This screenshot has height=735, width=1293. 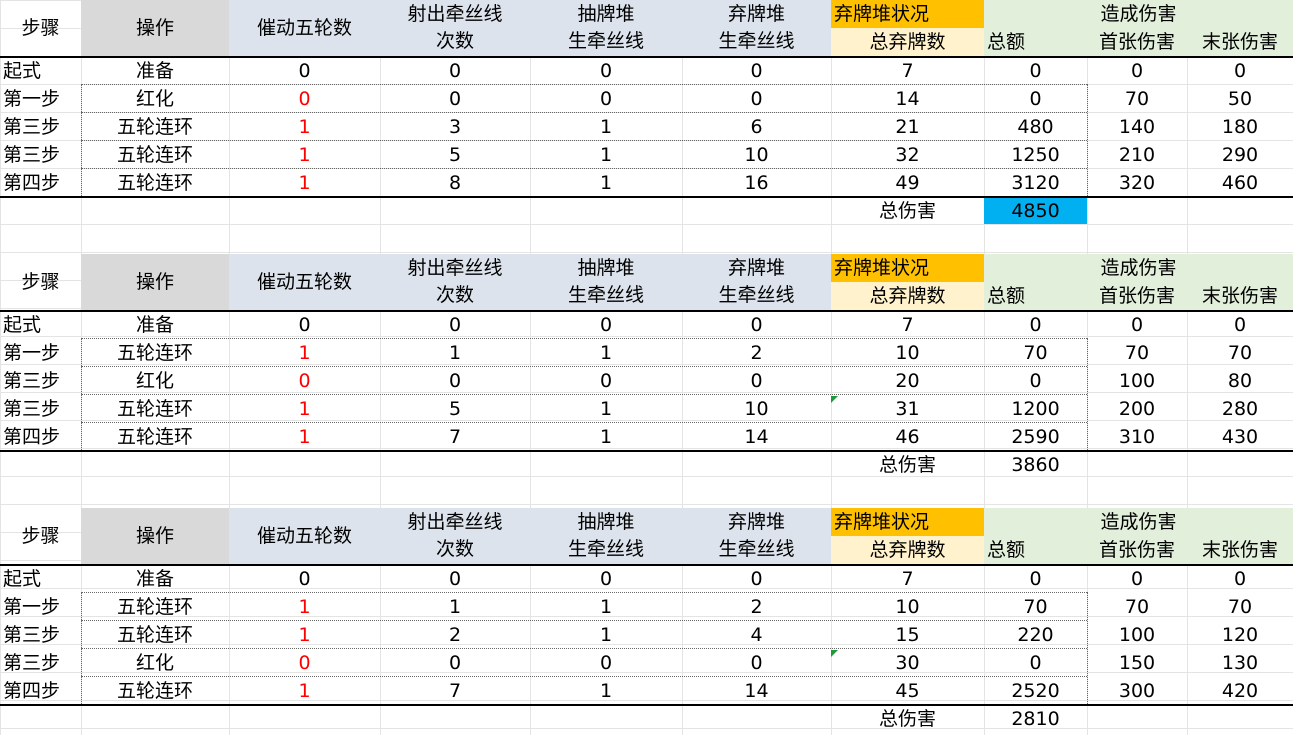 I want to click on cell-last: 420, so click(x=1240, y=691).